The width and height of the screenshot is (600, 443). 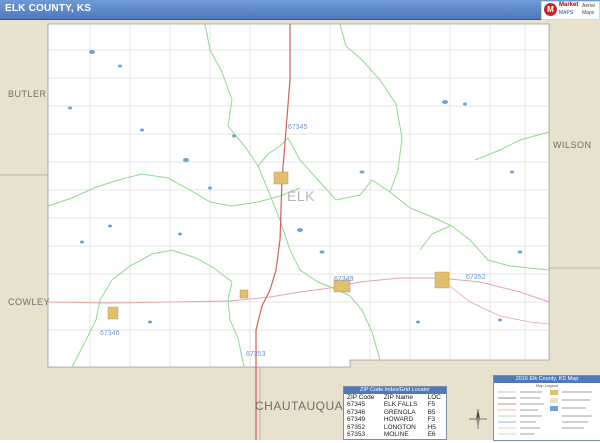 I want to click on zip-col-loc: LOC, so click(x=434, y=397).